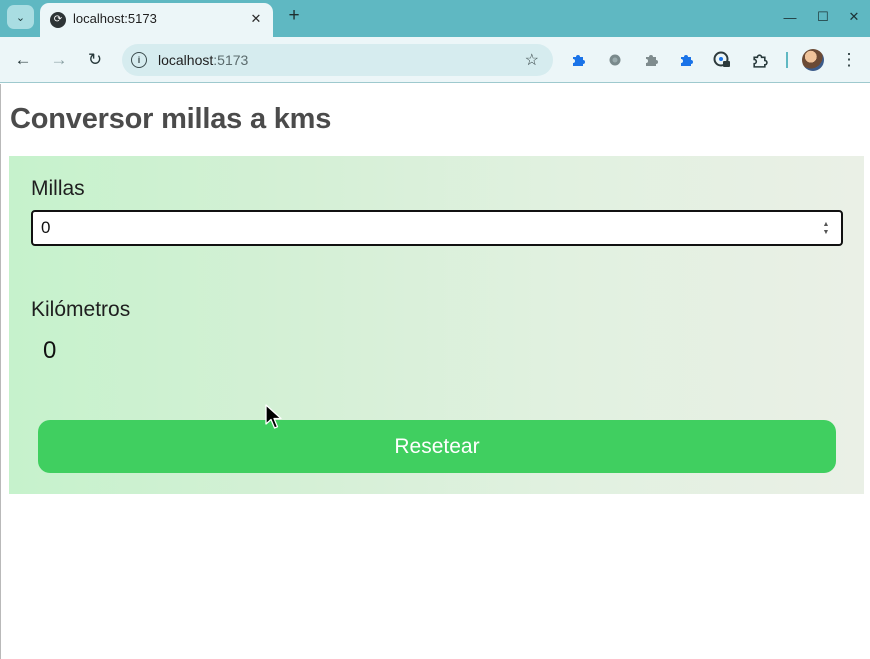 Image resolution: width=870 pixels, height=659 pixels. I want to click on address-url: localhost:5173, so click(203, 60).